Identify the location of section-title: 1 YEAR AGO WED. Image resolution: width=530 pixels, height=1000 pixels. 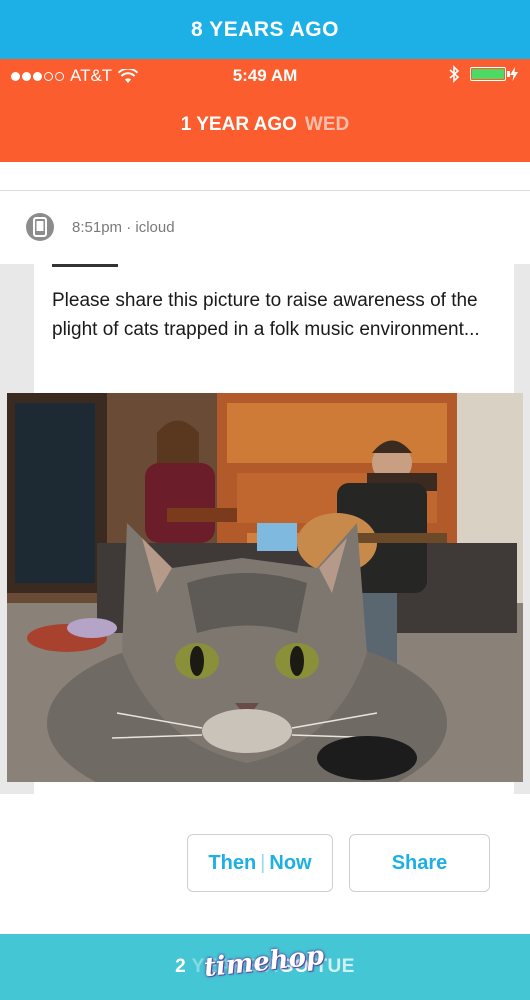
(265, 125).